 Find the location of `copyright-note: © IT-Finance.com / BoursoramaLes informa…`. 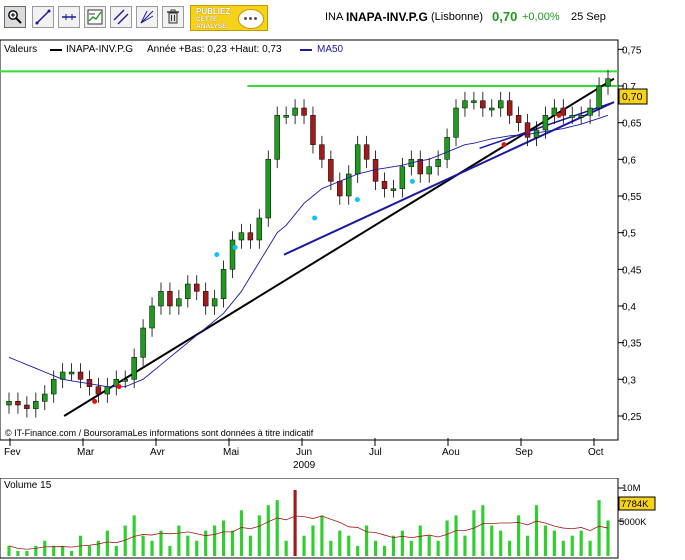

copyright-note: © IT-Finance.com / BoursoramaLes informa… is located at coordinates (159, 433).